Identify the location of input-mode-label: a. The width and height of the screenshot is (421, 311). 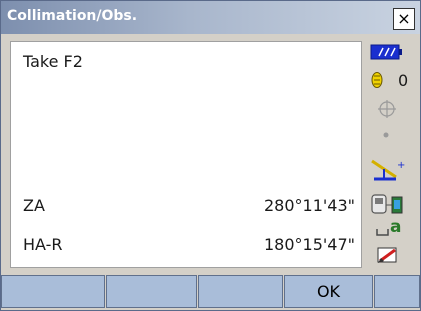
(396, 227).